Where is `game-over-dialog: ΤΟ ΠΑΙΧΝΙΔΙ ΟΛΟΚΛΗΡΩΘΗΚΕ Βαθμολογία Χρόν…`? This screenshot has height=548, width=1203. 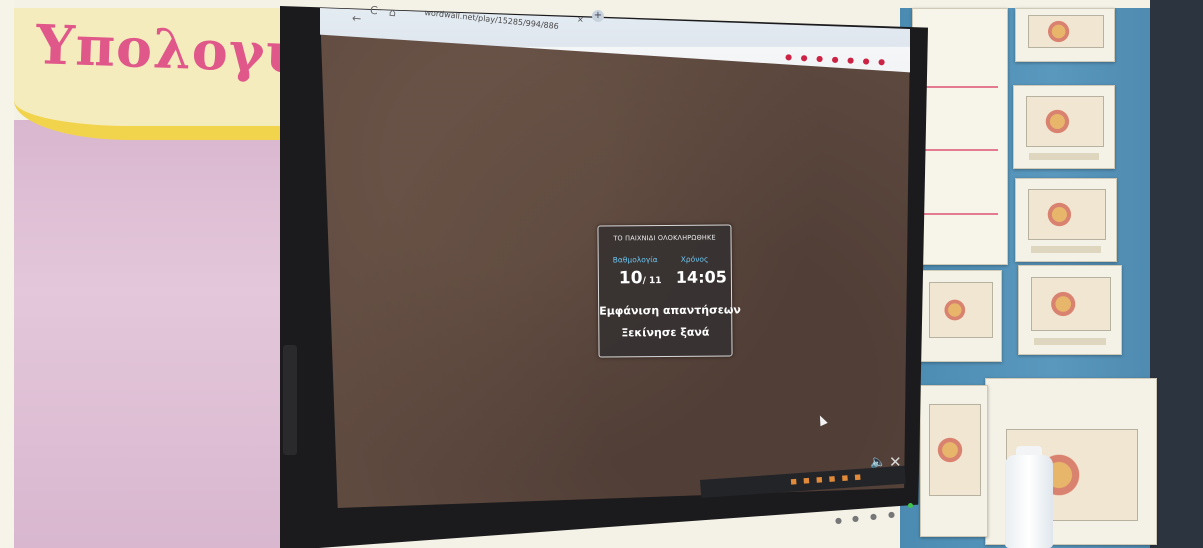 game-over-dialog: ΤΟ ΠΑΙΧΝΙΔΙ ΟΛΟΚΛΗΡΩΘΗΚΕ Βαθμολογία Χρόν… is located at coordinates (669, 291).